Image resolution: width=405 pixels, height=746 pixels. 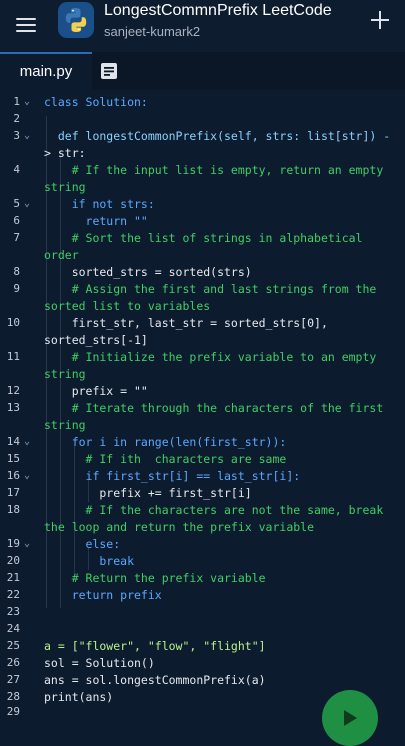 I want to click on run-button, so click(x=350, y=718).